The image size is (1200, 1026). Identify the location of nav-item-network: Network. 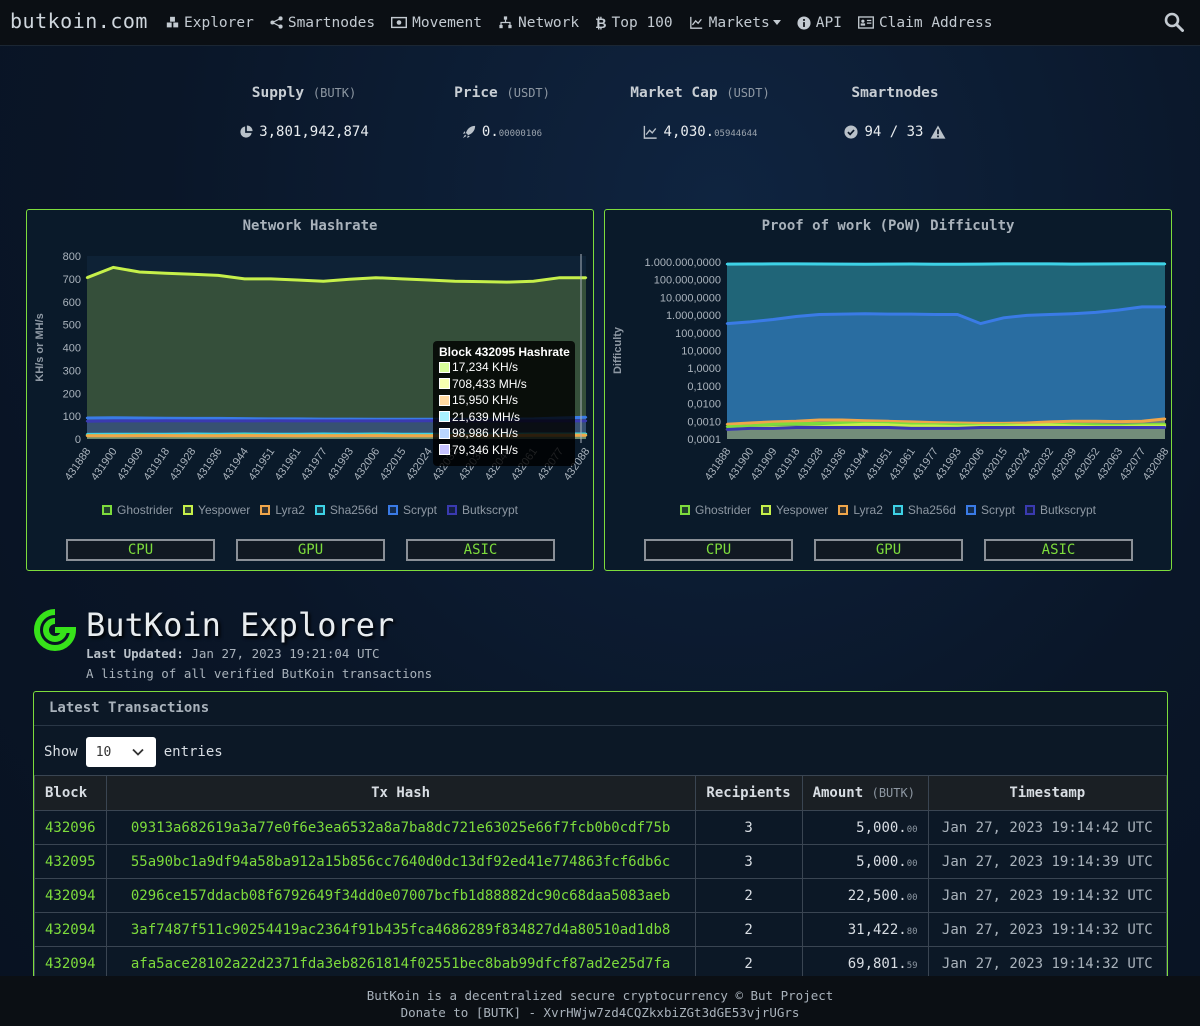
(538, 23).